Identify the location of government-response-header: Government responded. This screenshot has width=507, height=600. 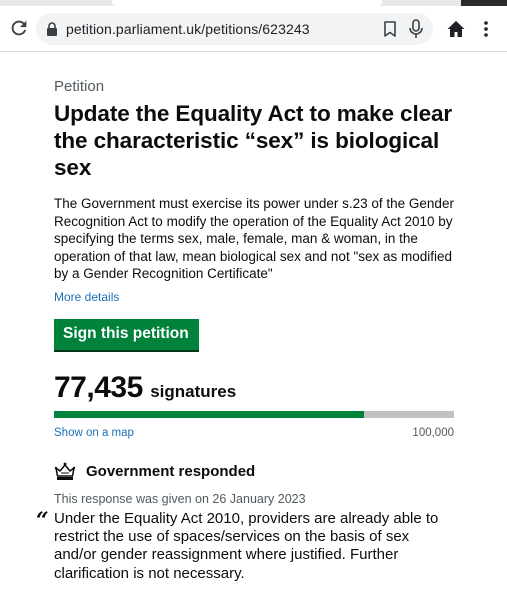
(254, 472).